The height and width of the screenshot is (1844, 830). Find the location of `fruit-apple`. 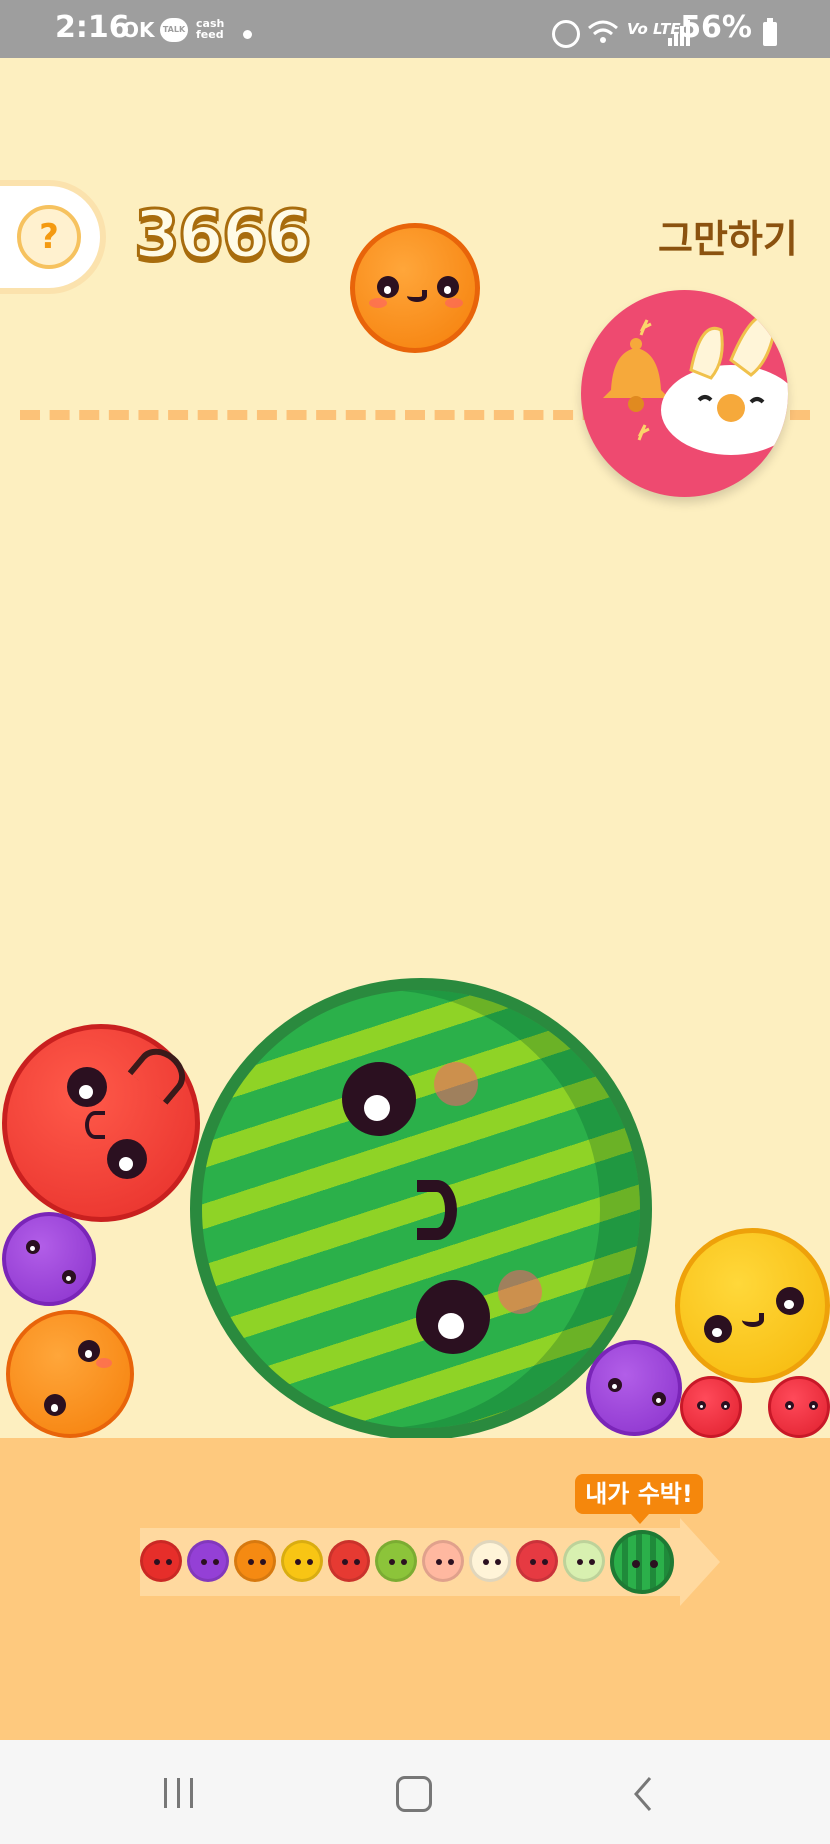

fruit-apple is located at coordinates (101, 1123).